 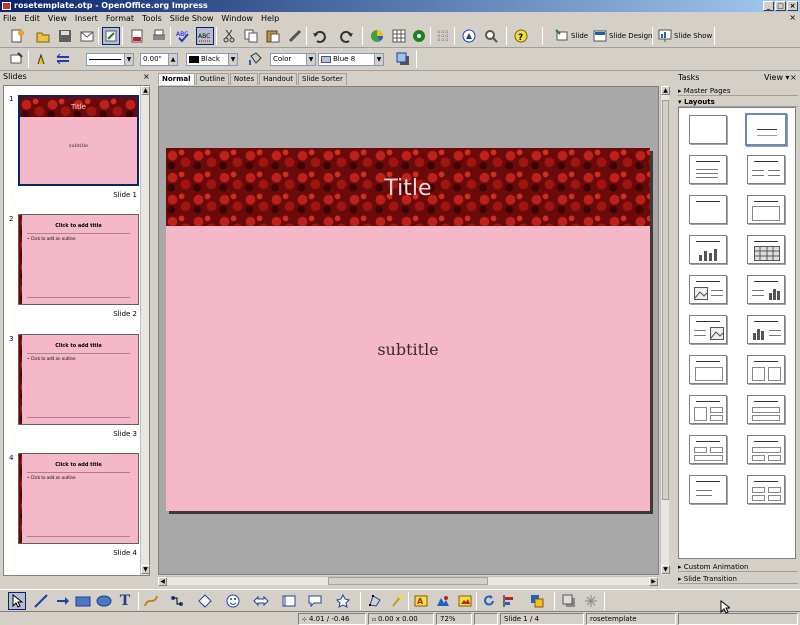 What do you see at coordinates (315, 601) in the screenshot?
I see `callouts-icon` at bounding box center [315, 601].